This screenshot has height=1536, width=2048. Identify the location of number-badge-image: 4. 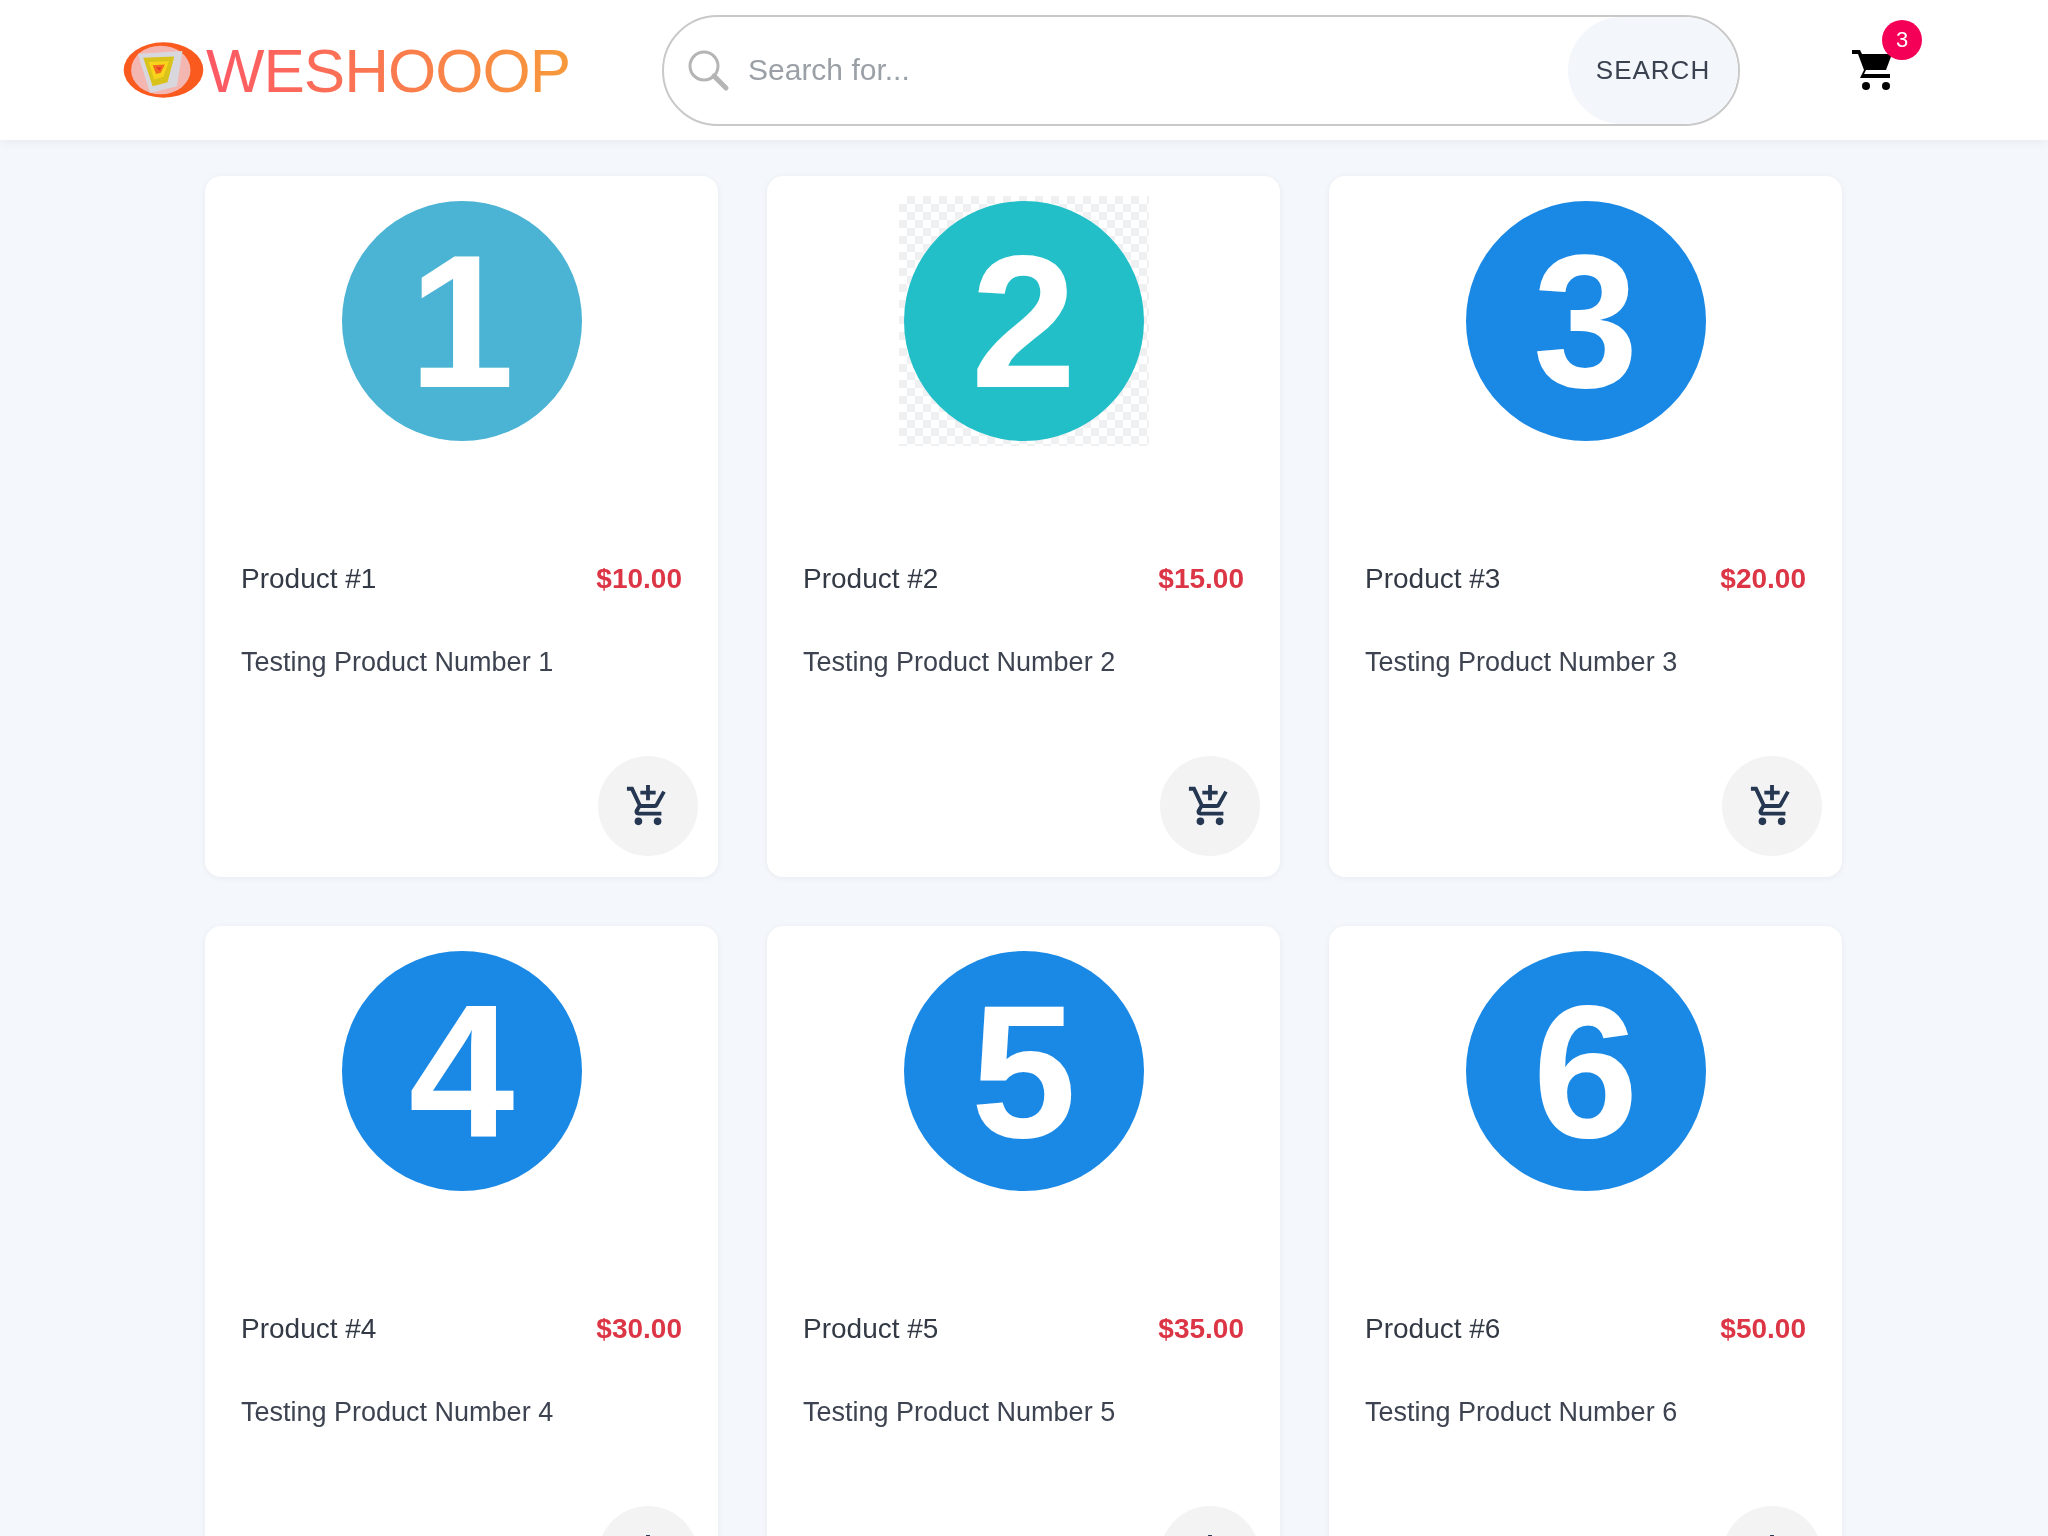
(461, 1071).